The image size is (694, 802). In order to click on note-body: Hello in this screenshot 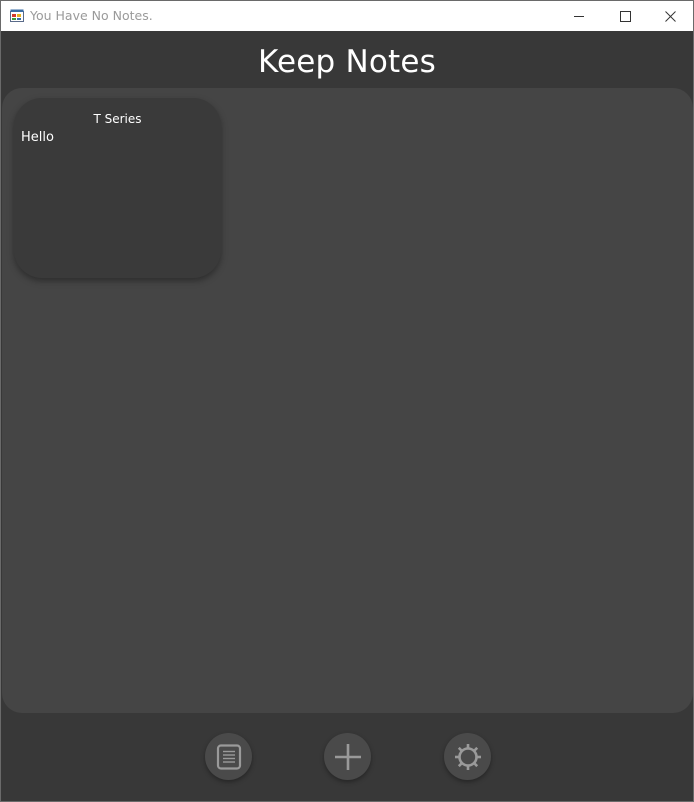, I will do `click(37, 137)`.